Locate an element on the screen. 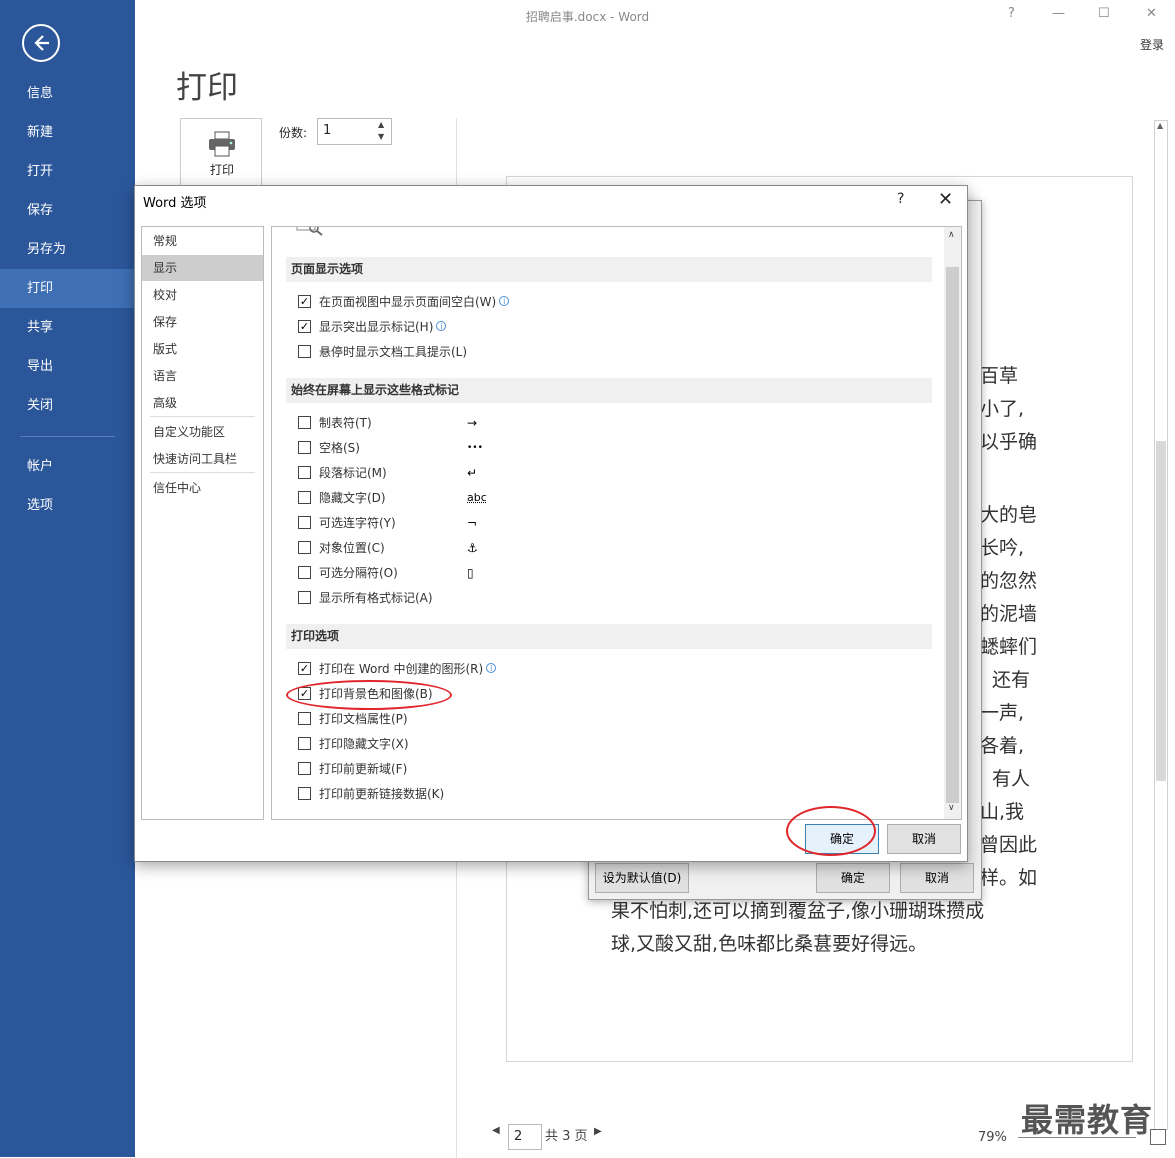 Image resolution: width=1175 pixels, height=1158 pixels. option-label: 打印隐藏文字(X) is located at coordinates (364, 744).